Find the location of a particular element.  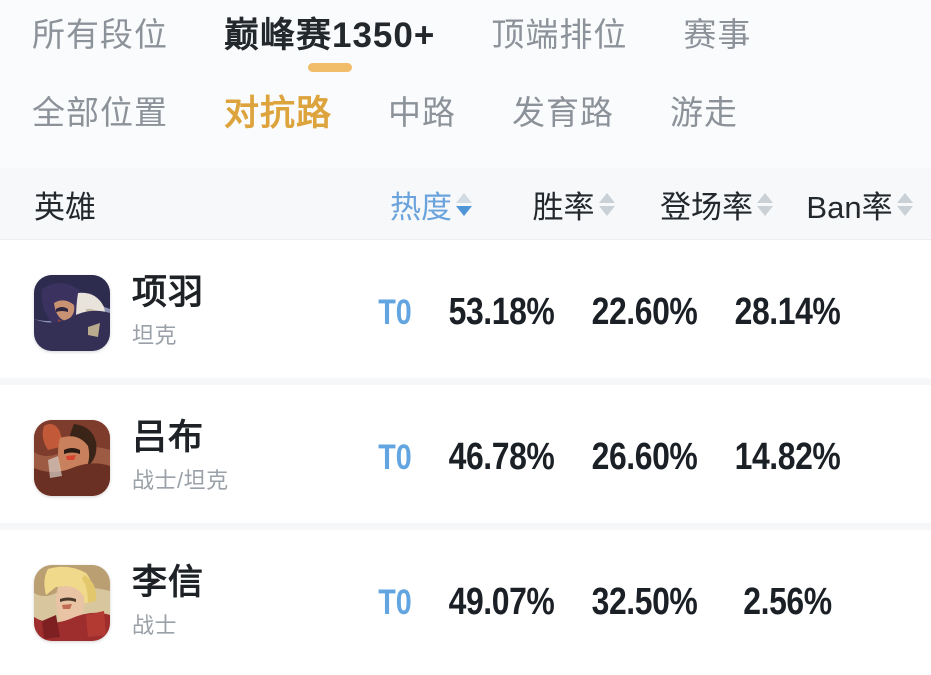

hero-pick-rate: 26.60% is located at coordinates (644, 457).